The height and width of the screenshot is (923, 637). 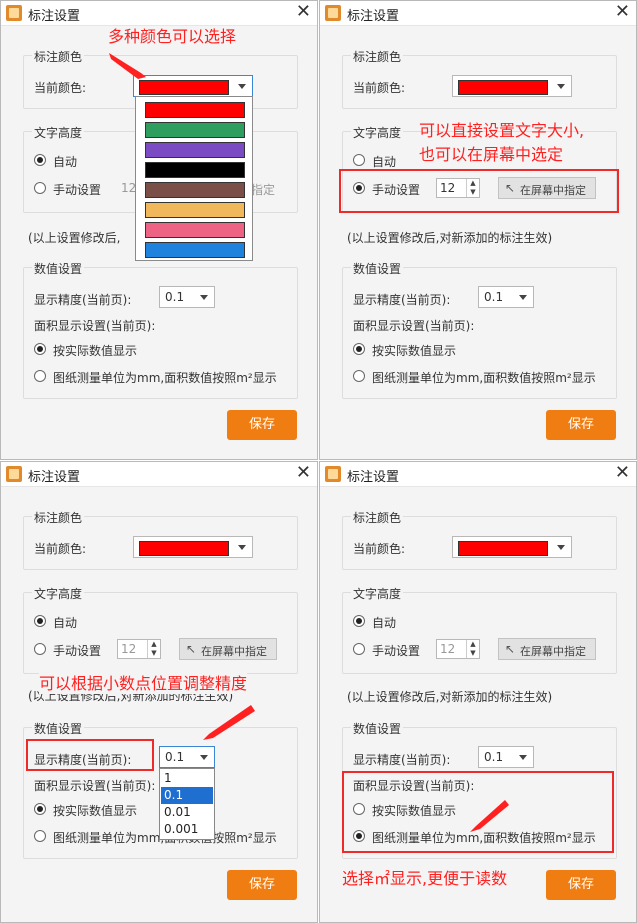 What do you see at coordinates (373, 16) in the screenshot?
I see `dialog-title: 标注设置` at bounding box center [373, 16].